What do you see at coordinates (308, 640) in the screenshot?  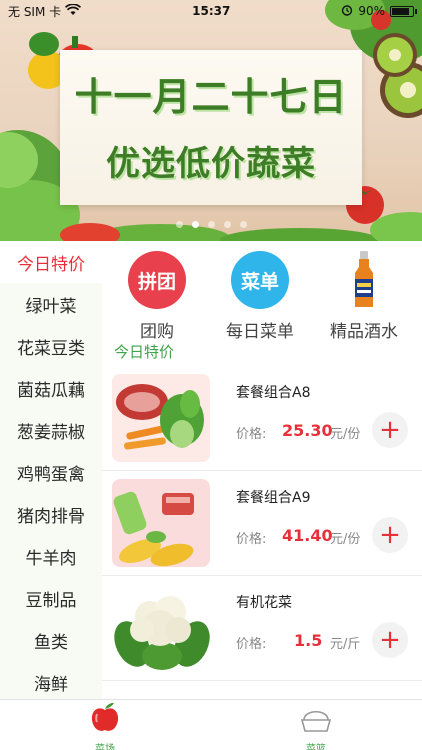 I see `product-price: 1.5` at bounding box center [308, 640].